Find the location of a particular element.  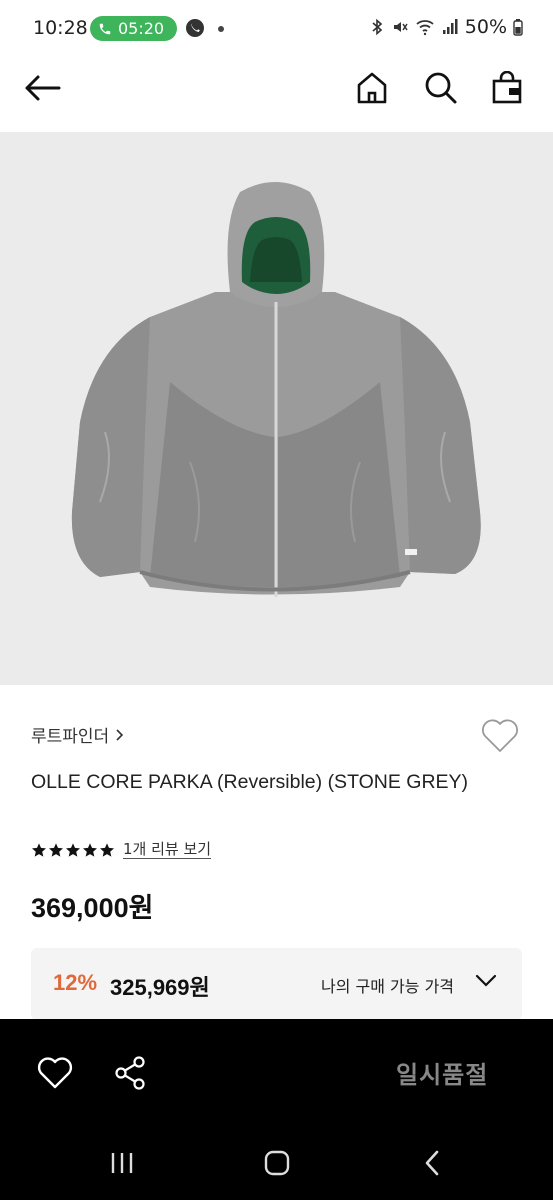

home-icon is located at coordinates (372, 88).